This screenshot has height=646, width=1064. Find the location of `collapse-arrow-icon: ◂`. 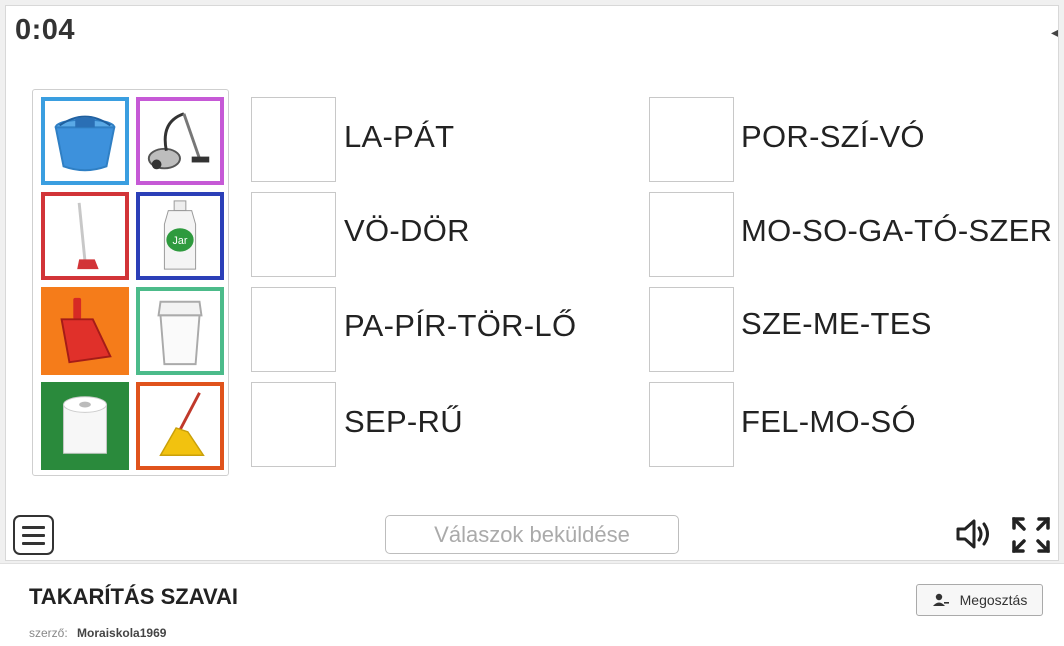

collapse-arrow-icon: ◂ is located at coordinates (1054, 32).